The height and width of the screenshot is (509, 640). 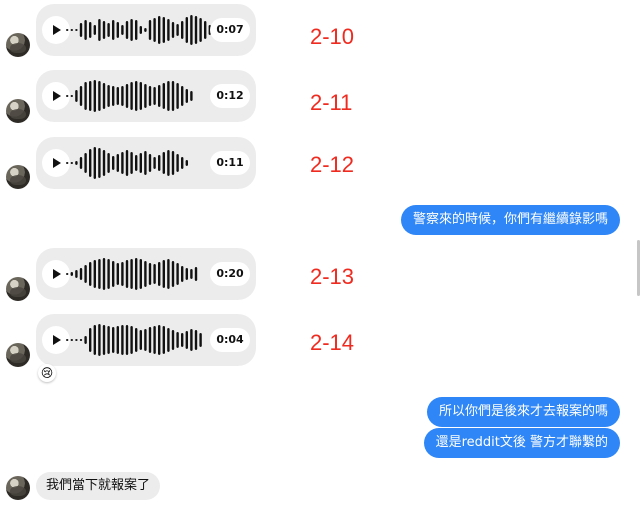 What do you see at coordinates (230, 96) in the screenshot?
I see `voice-duration: 0:12` at bounding box center [230, 96].